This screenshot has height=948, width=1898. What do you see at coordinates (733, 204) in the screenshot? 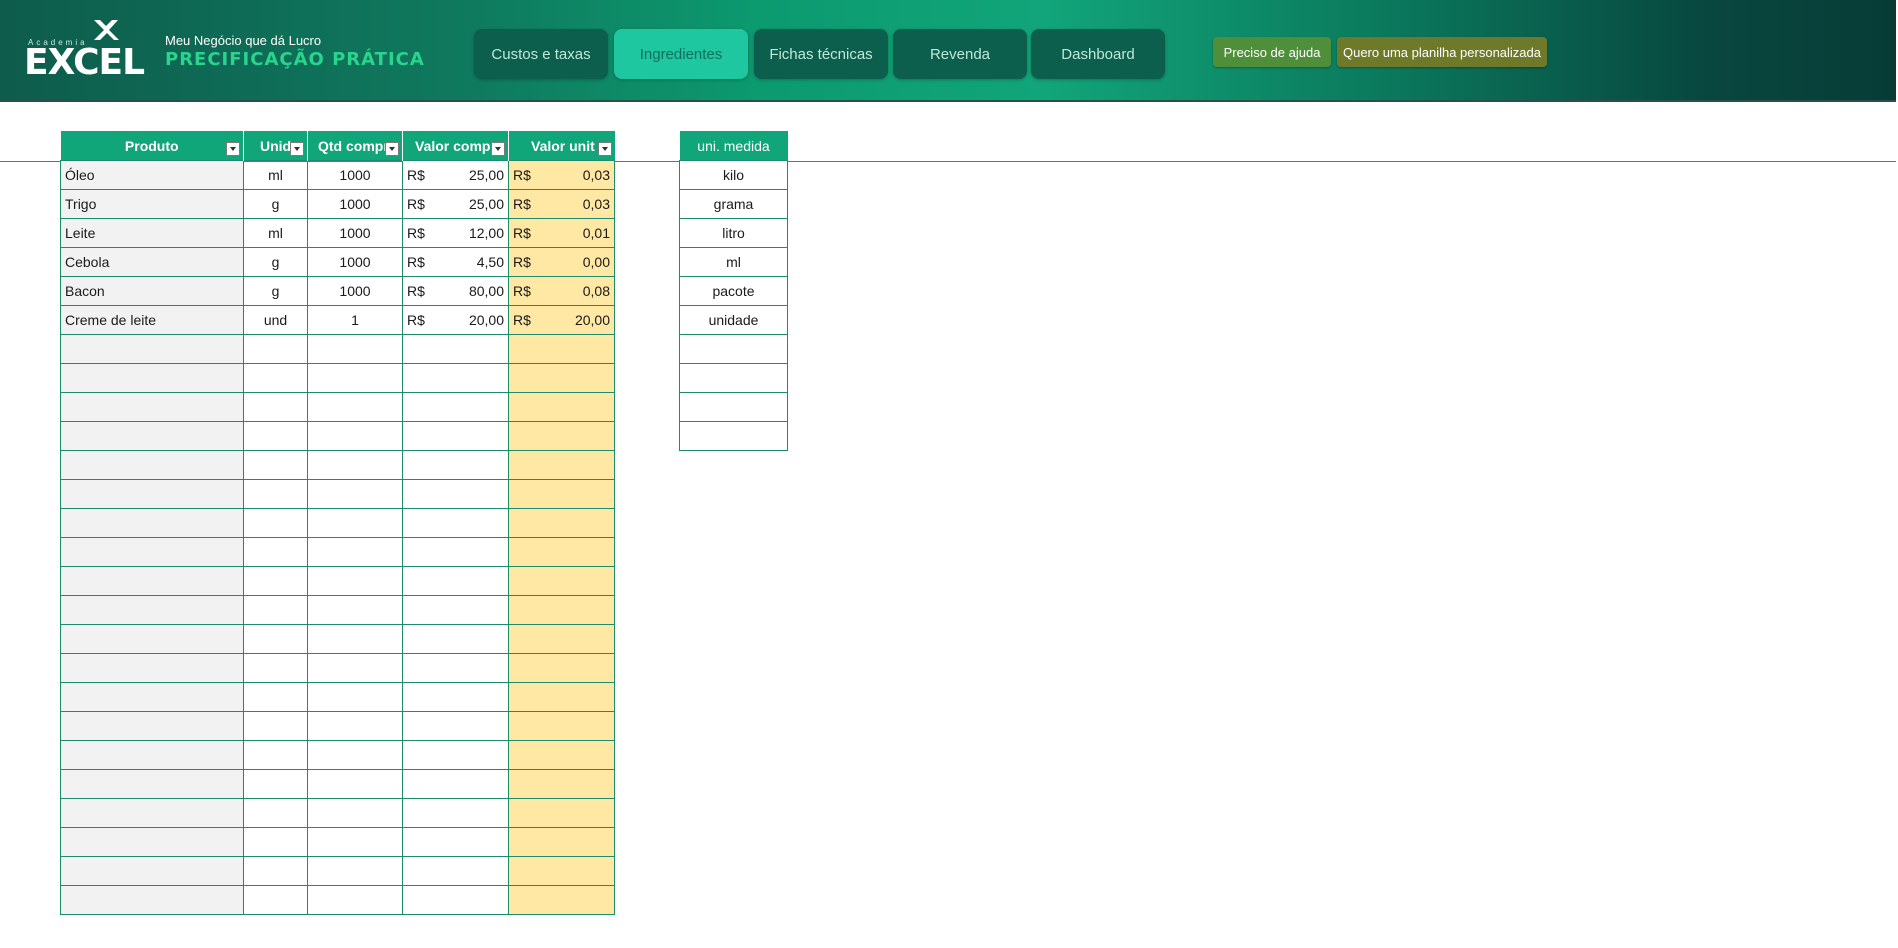
I see `cell-unit: grama` at bounding box center [733, 204].